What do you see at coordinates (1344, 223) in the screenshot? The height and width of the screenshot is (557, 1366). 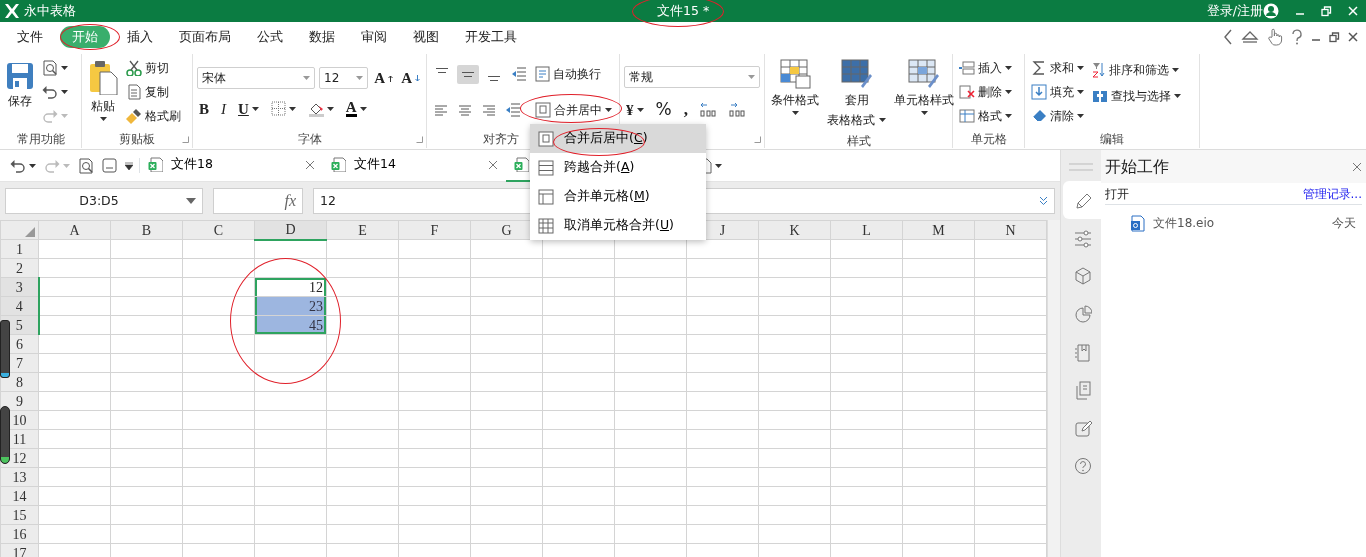 I see `recent-file-date: 今天` at bounding box center [1344, 223].